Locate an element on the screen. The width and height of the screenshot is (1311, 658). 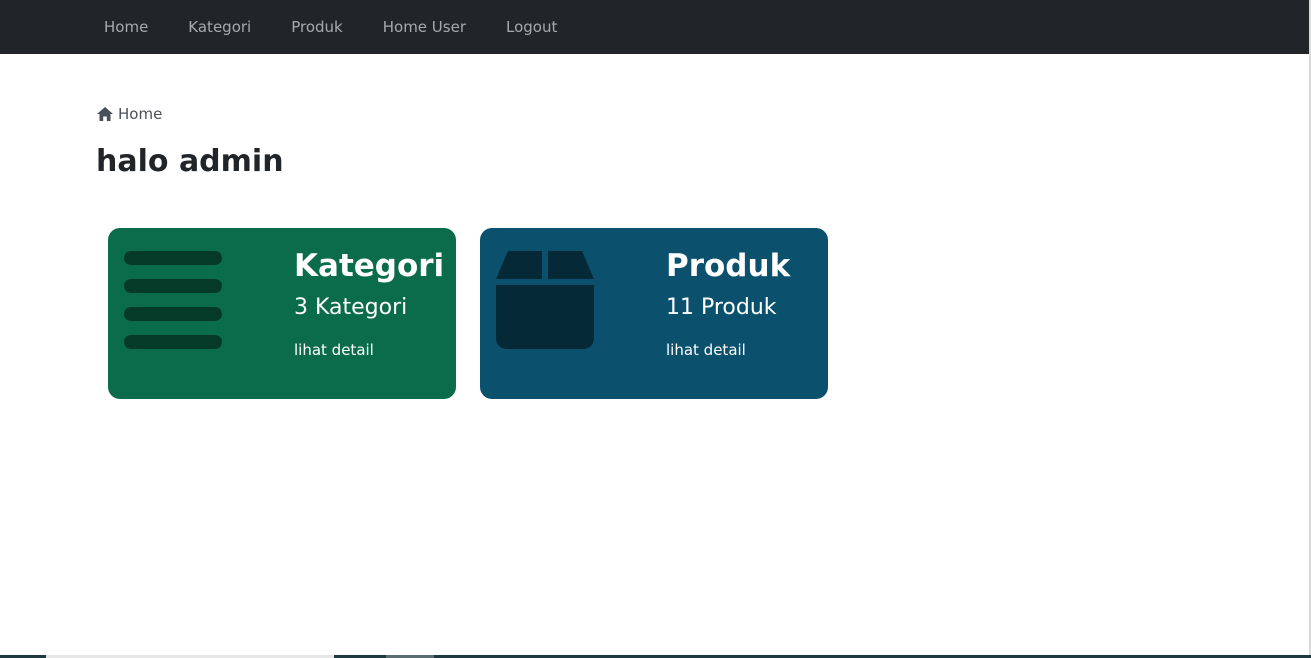
breadcrumb-home: Home is located at coordinates (140, 114).